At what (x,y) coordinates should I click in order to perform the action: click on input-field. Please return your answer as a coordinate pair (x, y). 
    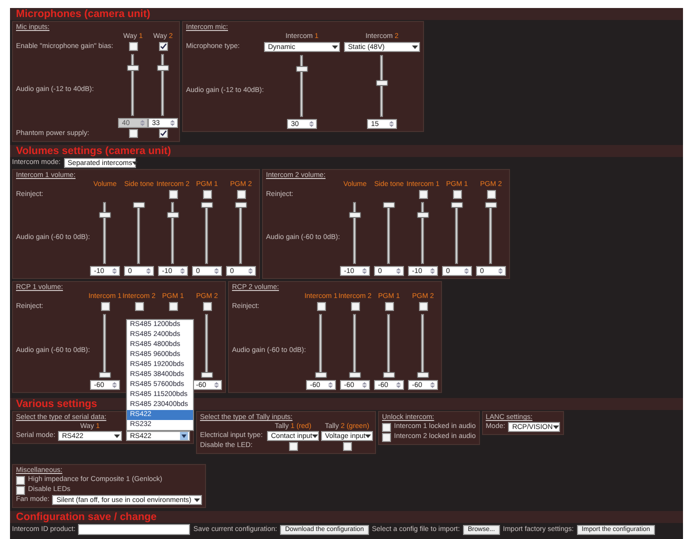
    Looking at the image, I should click on (134, 529).